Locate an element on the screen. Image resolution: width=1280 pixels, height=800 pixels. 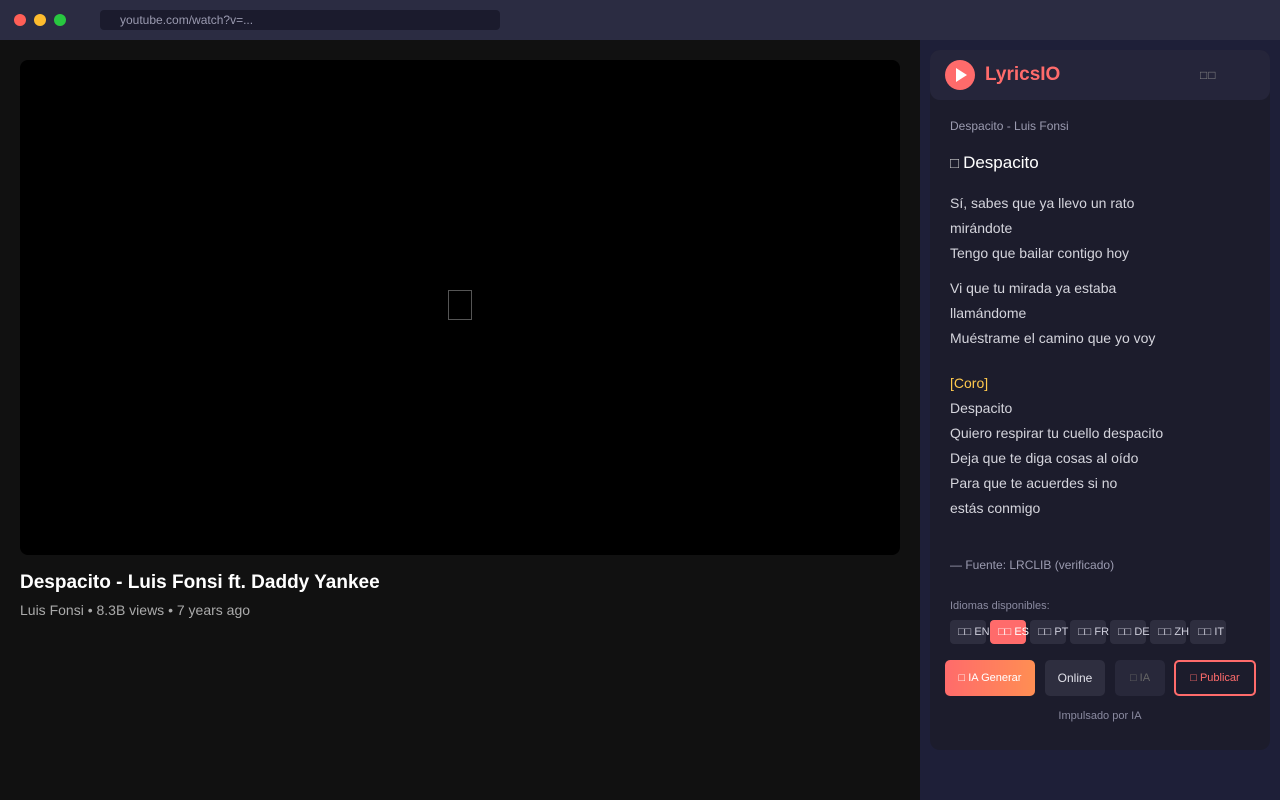
maximize-window-button is located at coordinates (60, 20).